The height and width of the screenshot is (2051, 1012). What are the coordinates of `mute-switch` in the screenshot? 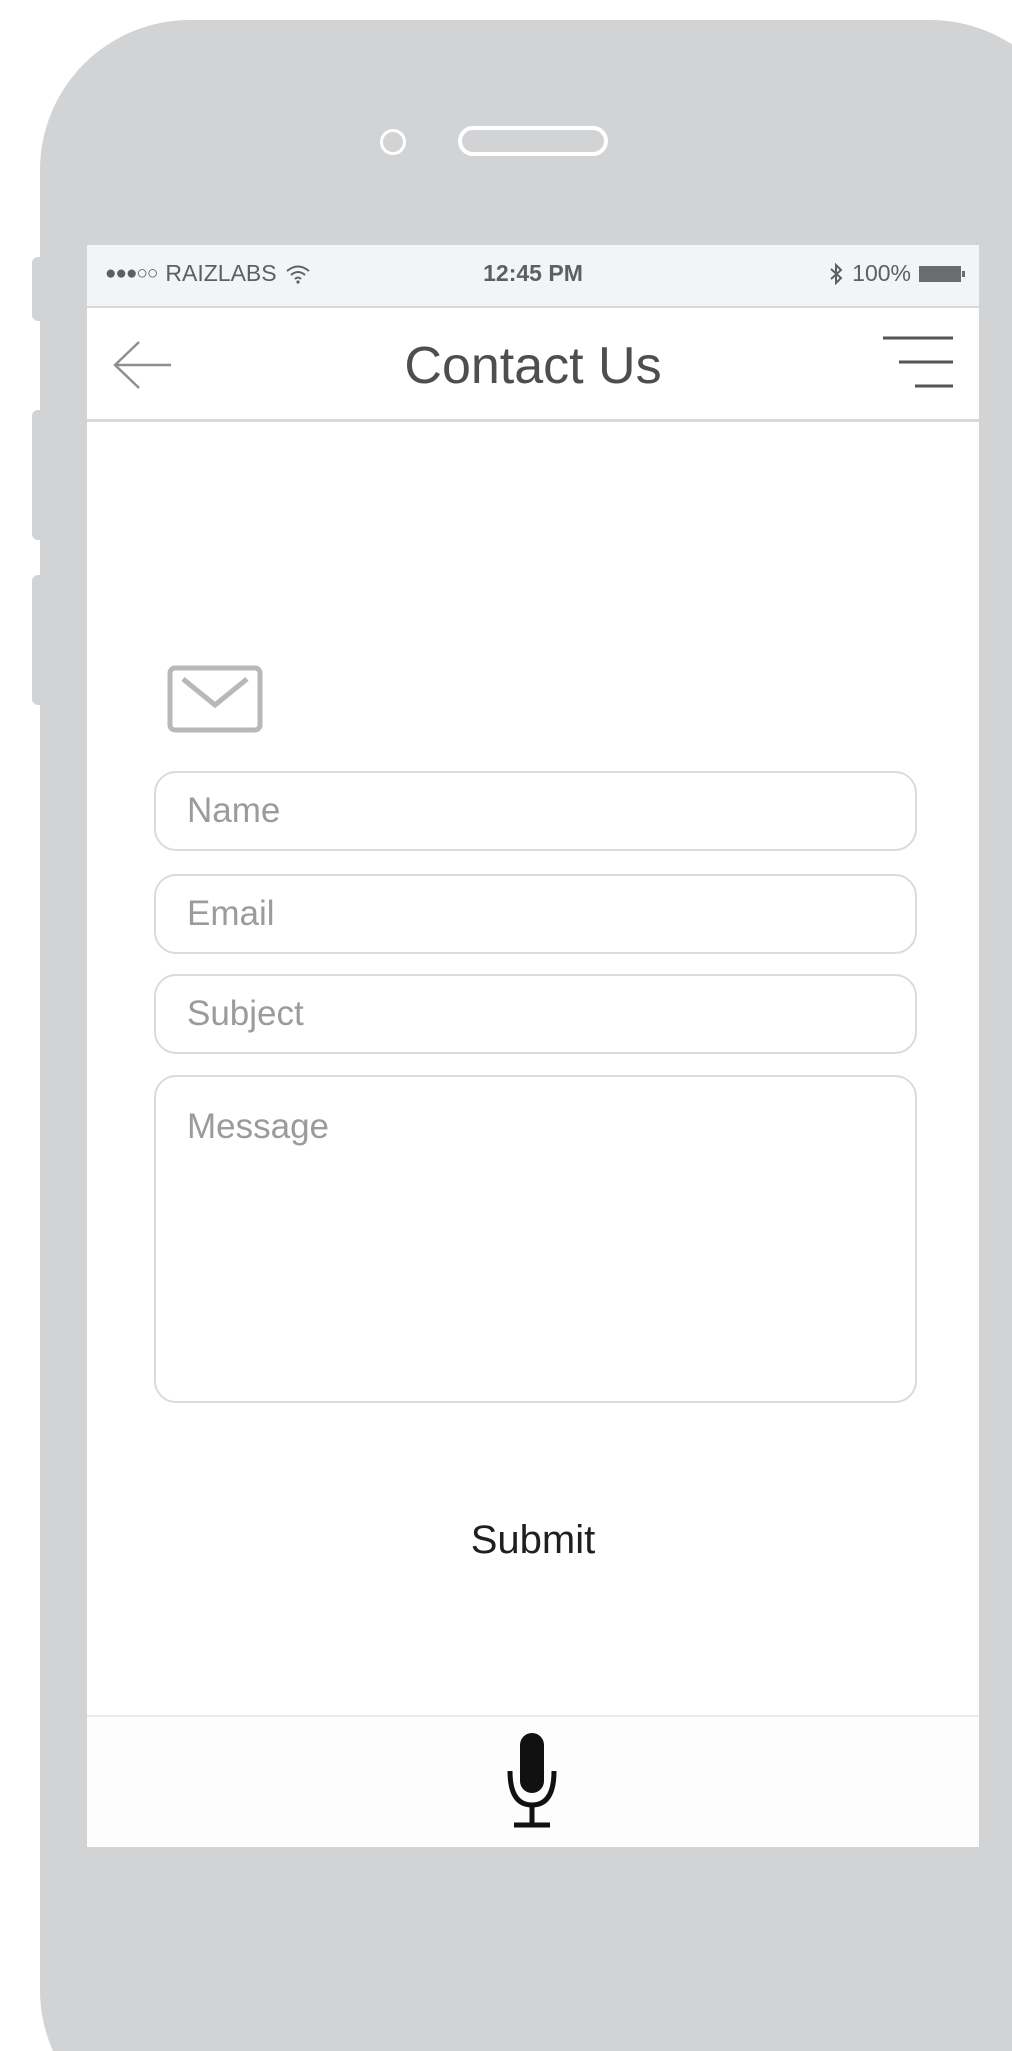 It's located at (38, 289).